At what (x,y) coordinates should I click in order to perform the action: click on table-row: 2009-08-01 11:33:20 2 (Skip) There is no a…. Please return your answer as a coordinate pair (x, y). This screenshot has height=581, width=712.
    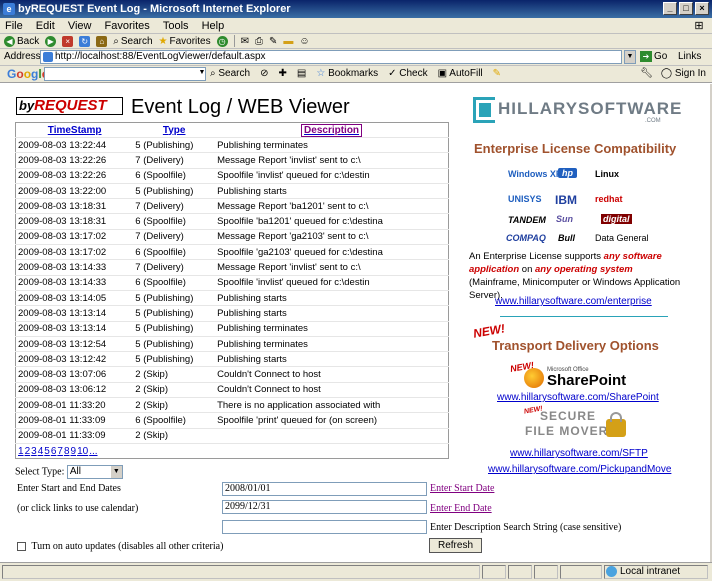
    Looking at the image, I should click on (232, 405).